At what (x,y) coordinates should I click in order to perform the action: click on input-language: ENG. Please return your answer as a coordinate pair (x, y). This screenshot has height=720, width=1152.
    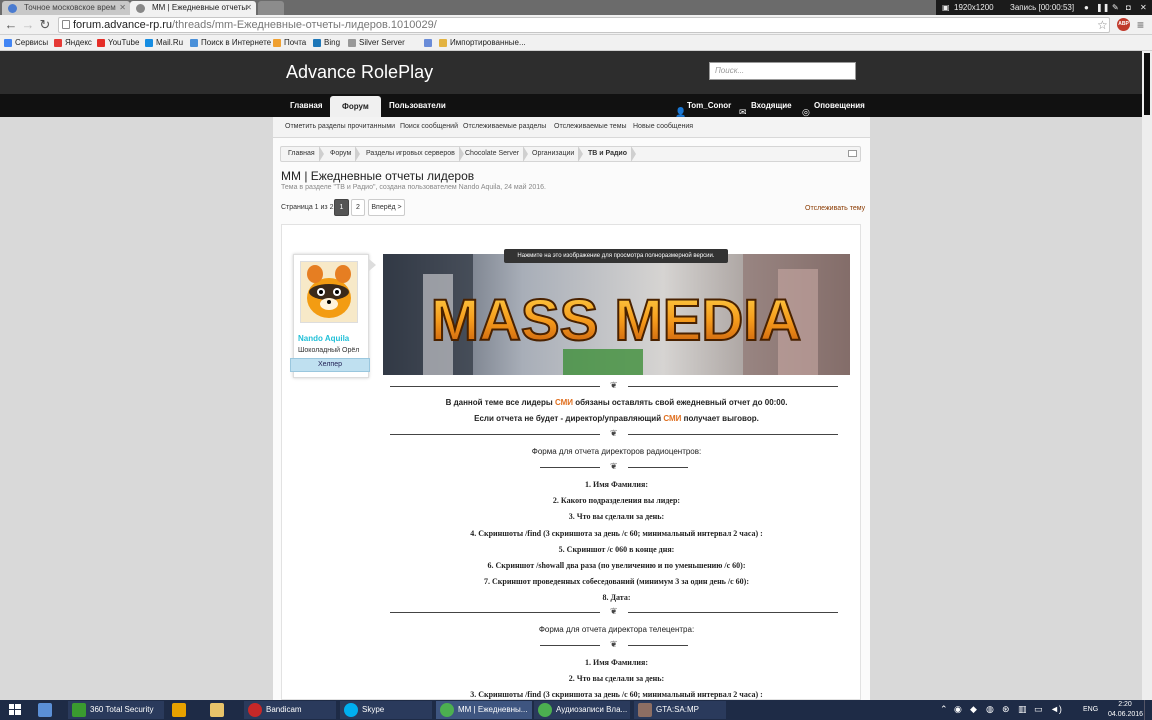
    Looking at the image, I should click on (1090, 710).